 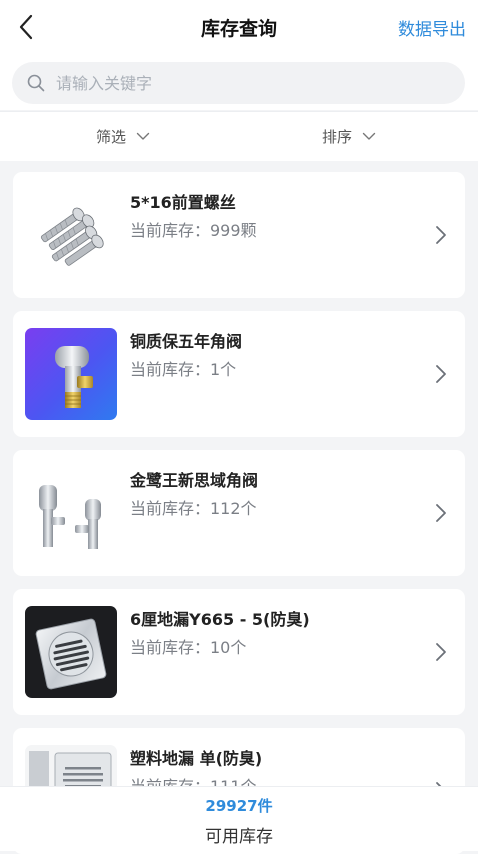 I want to click on search-icon, so click(x=36, y=83).